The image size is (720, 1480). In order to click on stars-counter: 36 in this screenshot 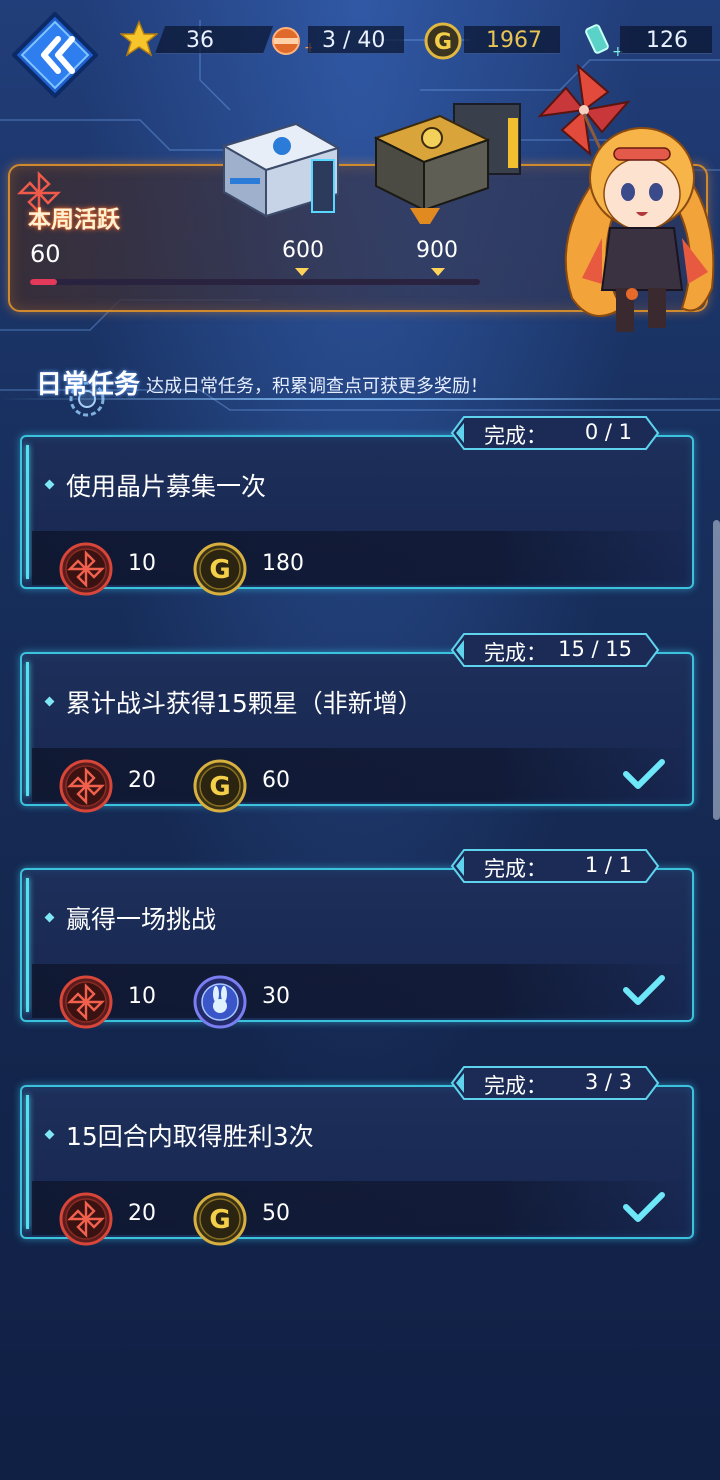, I will do `click(197, 38)`.